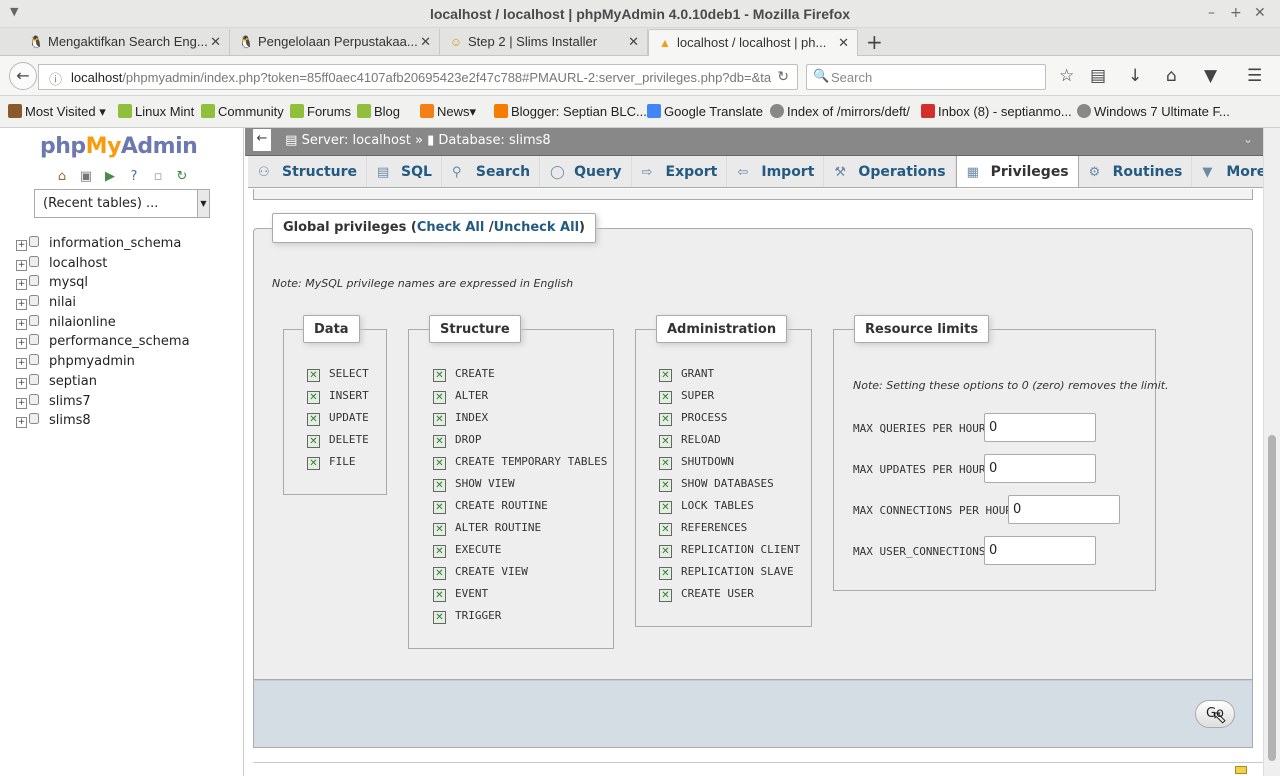  What do you see at coordinates (874, 42) in the screenshot?
I see `new-tab-icon: +` at bounding box center [874, 42].